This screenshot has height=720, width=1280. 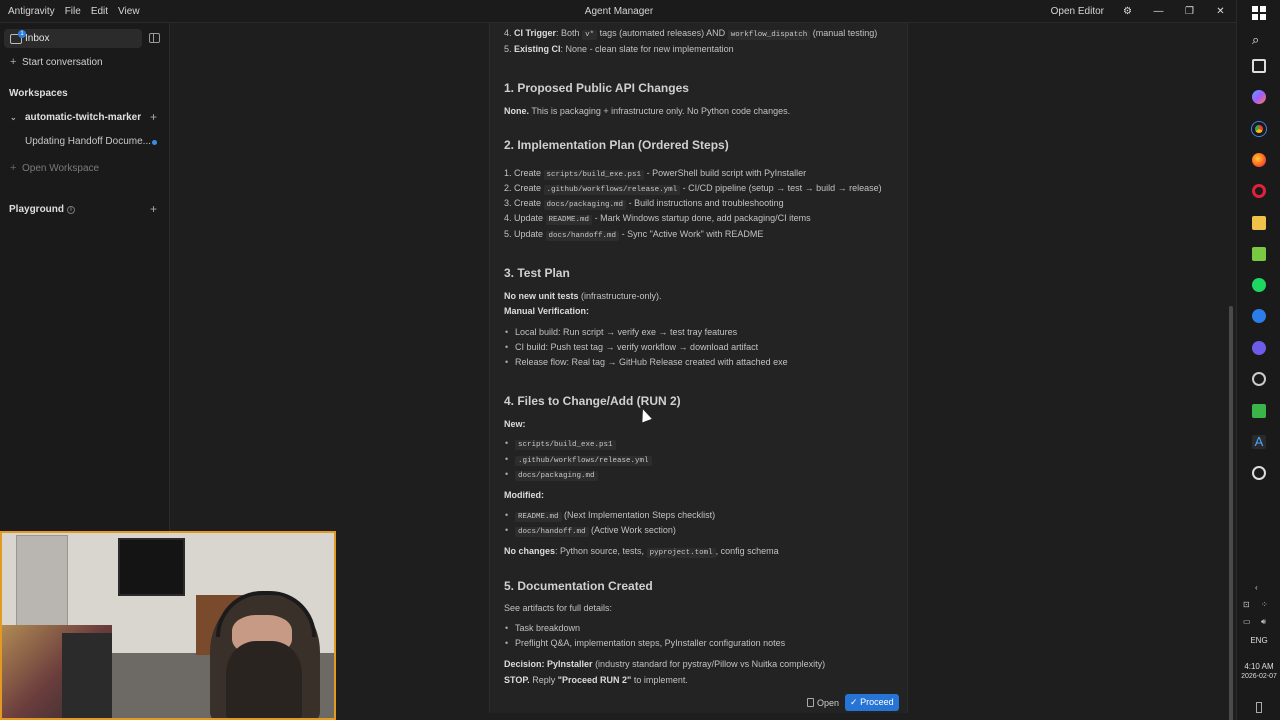 What do you see at coordinates (1258, 666) in the screenshot?
I see `clock-time: 4:10 AM` at bounding box center [1258, 666].